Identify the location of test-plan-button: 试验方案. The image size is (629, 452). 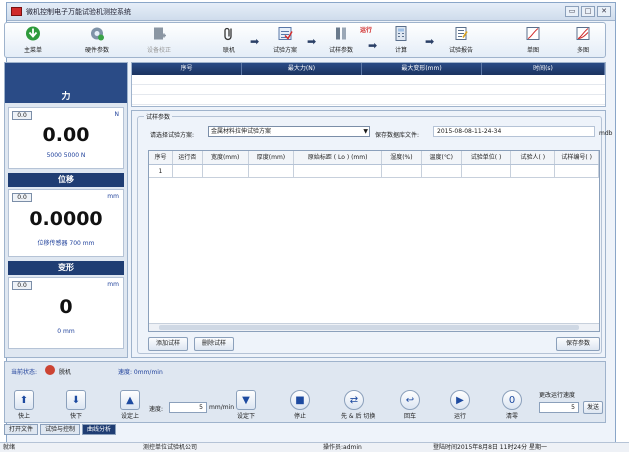
(285, 41).